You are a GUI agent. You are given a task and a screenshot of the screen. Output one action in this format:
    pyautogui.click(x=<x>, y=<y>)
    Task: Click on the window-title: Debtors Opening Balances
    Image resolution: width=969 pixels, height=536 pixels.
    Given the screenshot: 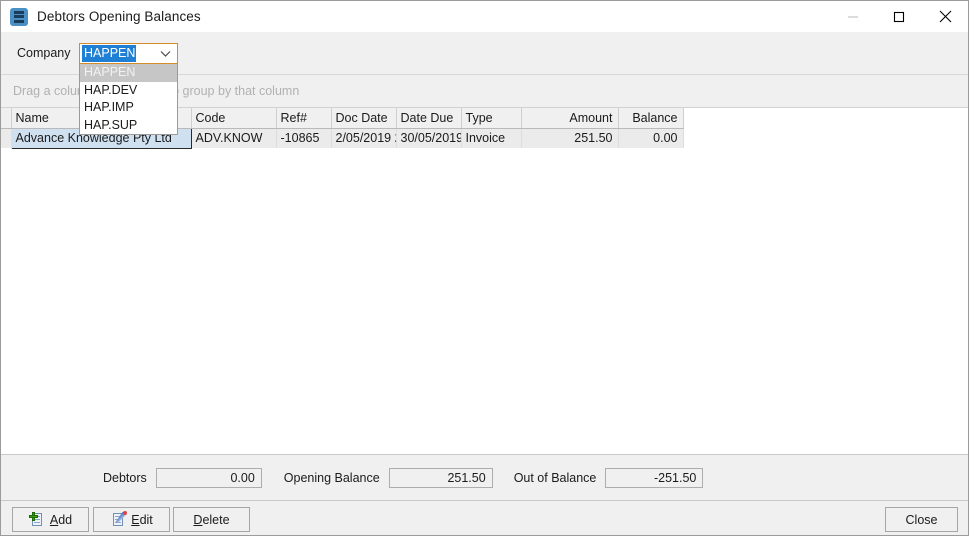 What is the action you would take?
    pyautogui.click(x=119, y=16)
    